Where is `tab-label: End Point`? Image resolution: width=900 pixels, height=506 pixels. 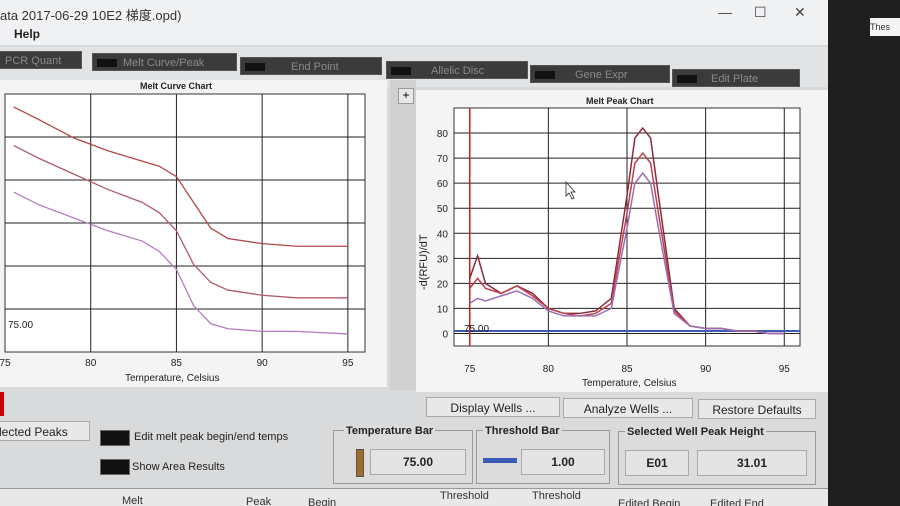 tab-label: End Point is located at coordinates (315, 67).